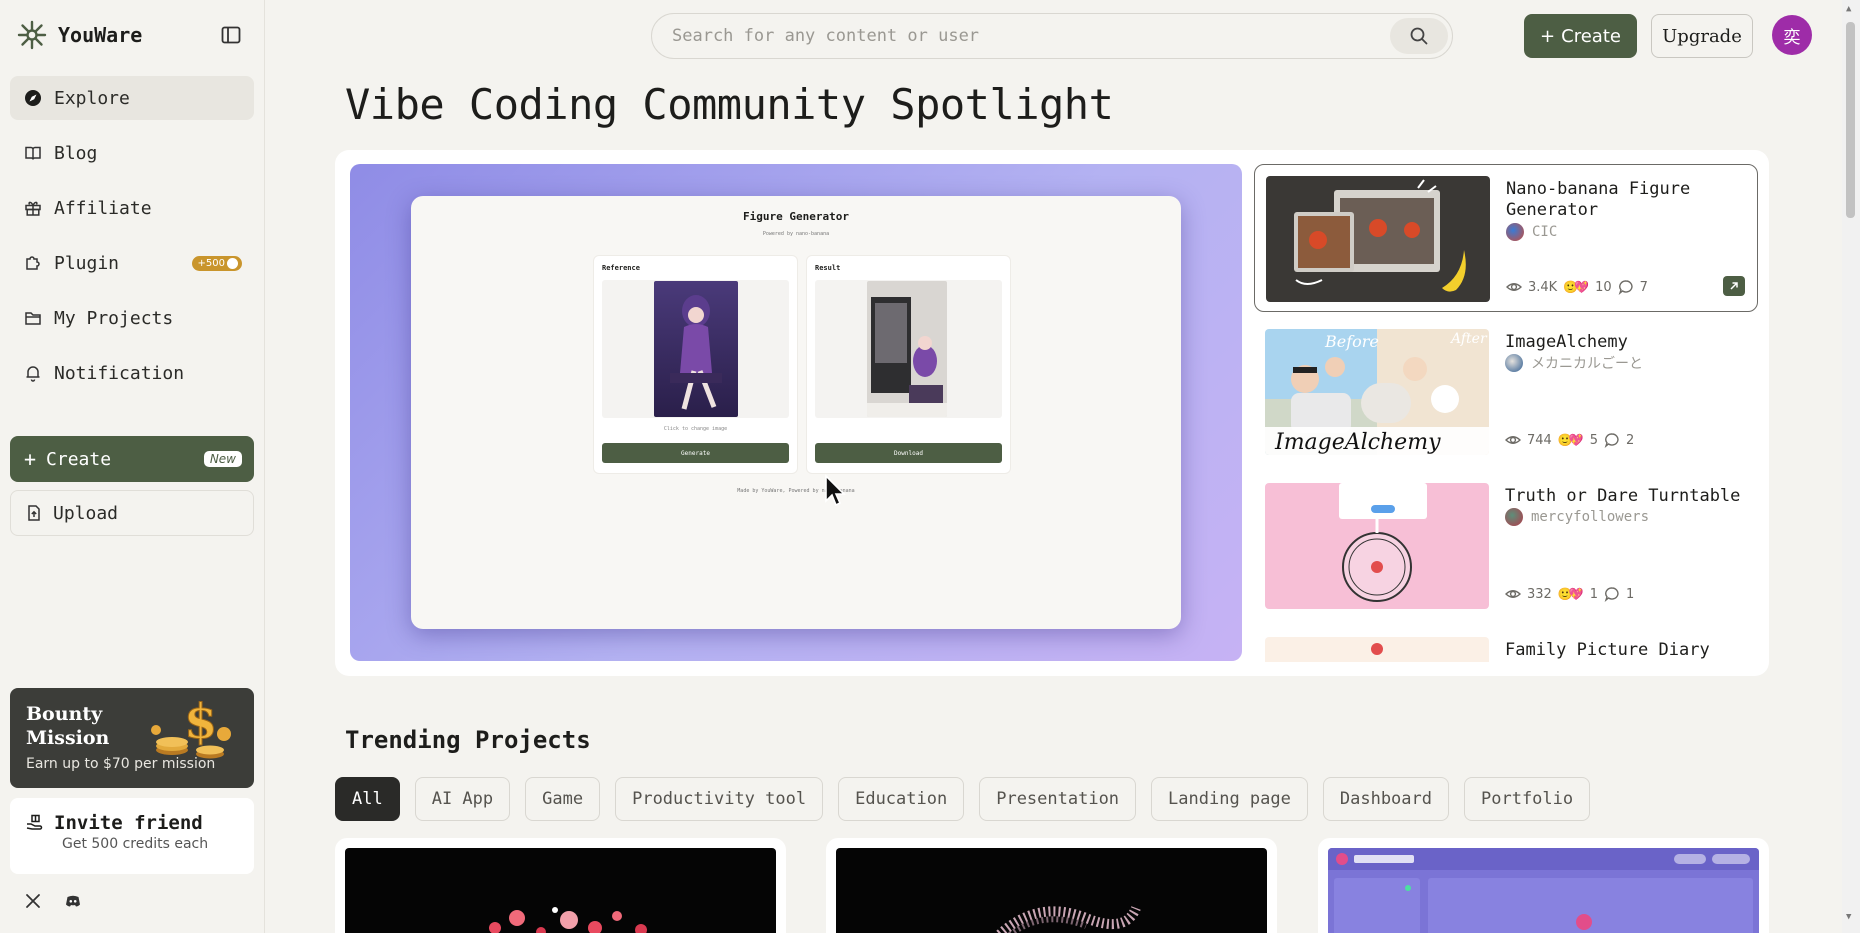 The width and height of the screenshot is (1860, 933). What do you see at coordinates (32, 35) in the screenshot?
I see `youware-logo-icon` at bounding box center [32, 35].